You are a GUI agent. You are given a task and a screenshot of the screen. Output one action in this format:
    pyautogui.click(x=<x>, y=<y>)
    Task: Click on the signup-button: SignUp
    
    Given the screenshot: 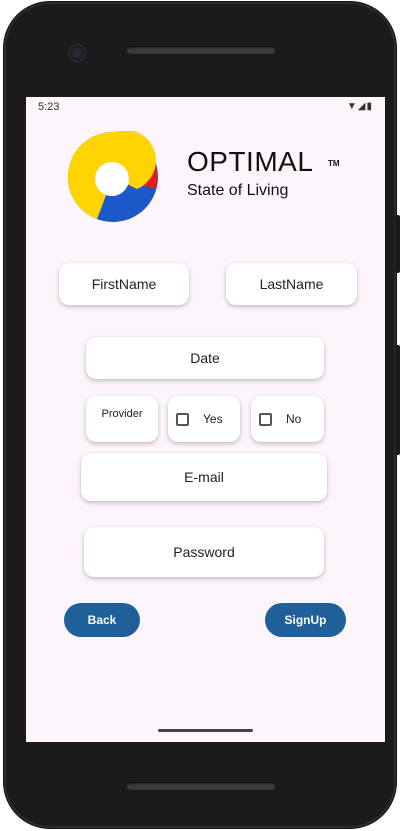 What is the action you would take?
    pyautogui.click(x=305, y=620)
    